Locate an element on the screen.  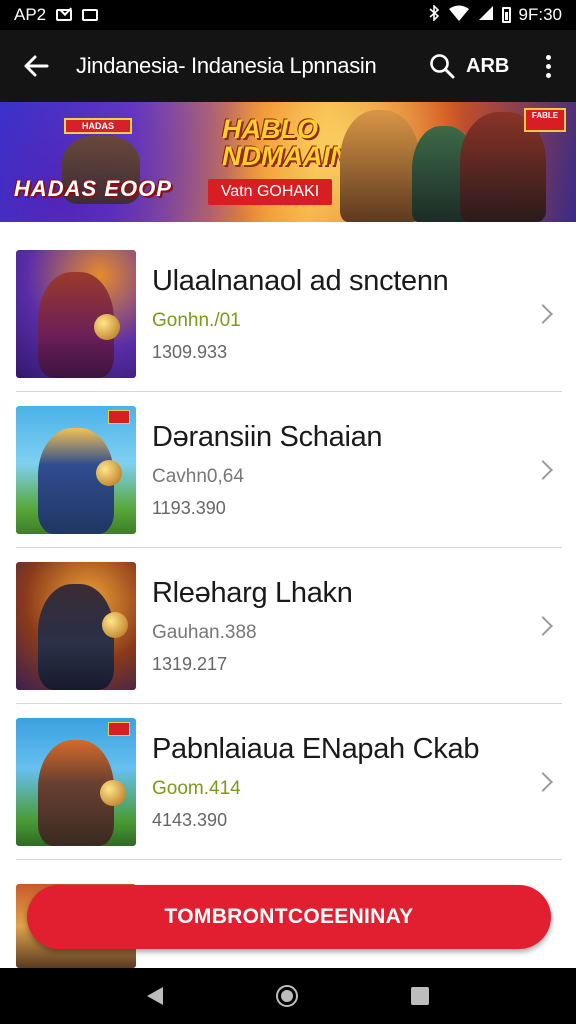
game-name: Rleəharg Lhakn is located at coordinates (252, 593).